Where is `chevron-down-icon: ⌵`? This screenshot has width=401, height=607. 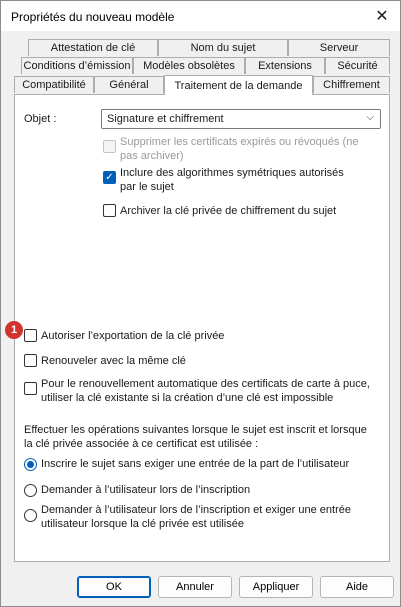
chevron-down-icon: ⌵ is located at coordinates (370, 117).